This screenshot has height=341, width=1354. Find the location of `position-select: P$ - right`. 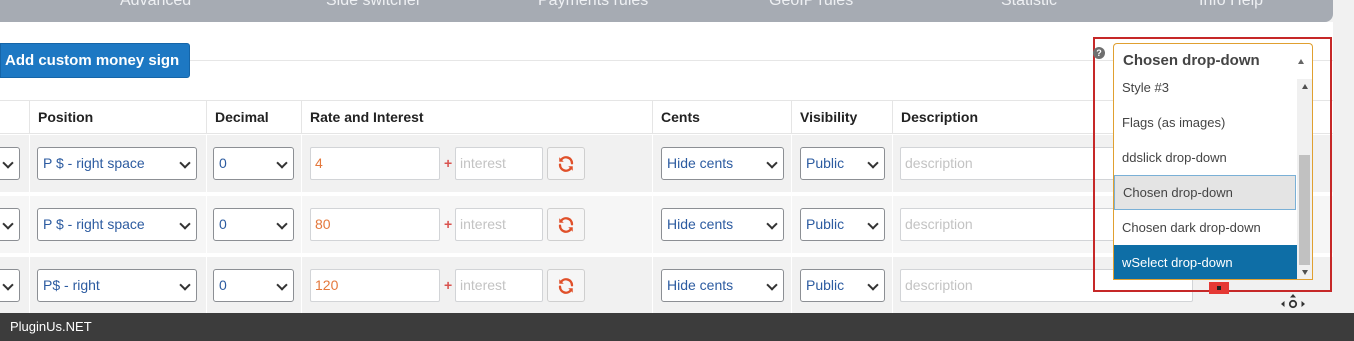

position-select: P$ - right is located at coordinates (117, 285).